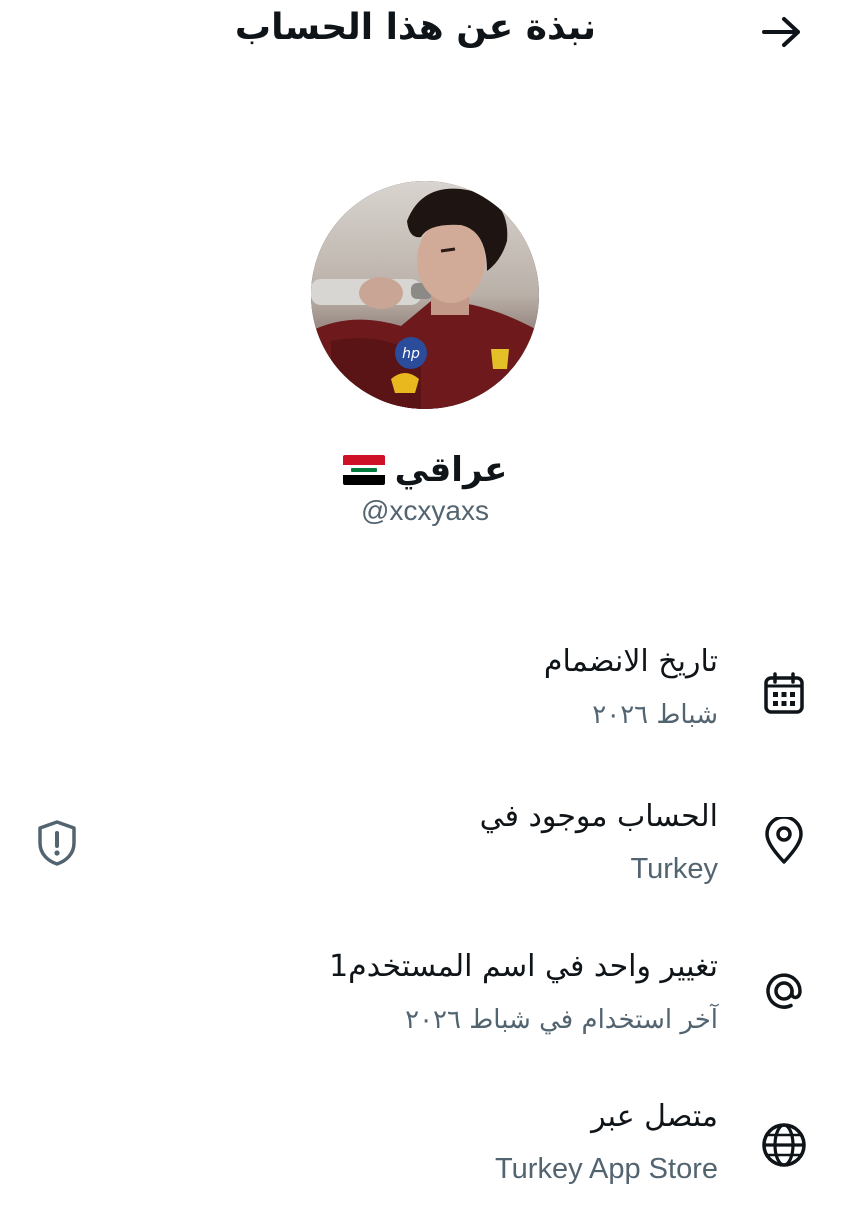  What do you see at coordinates (411, 354) in the screenshot?
I see `svg-text: hp` at bounding box center [411, 354].